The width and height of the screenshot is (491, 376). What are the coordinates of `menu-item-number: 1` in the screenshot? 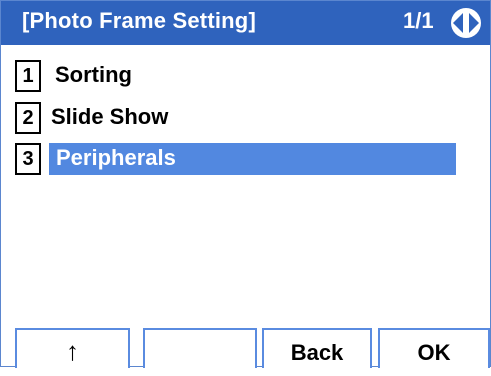 It's located at (28, 76).